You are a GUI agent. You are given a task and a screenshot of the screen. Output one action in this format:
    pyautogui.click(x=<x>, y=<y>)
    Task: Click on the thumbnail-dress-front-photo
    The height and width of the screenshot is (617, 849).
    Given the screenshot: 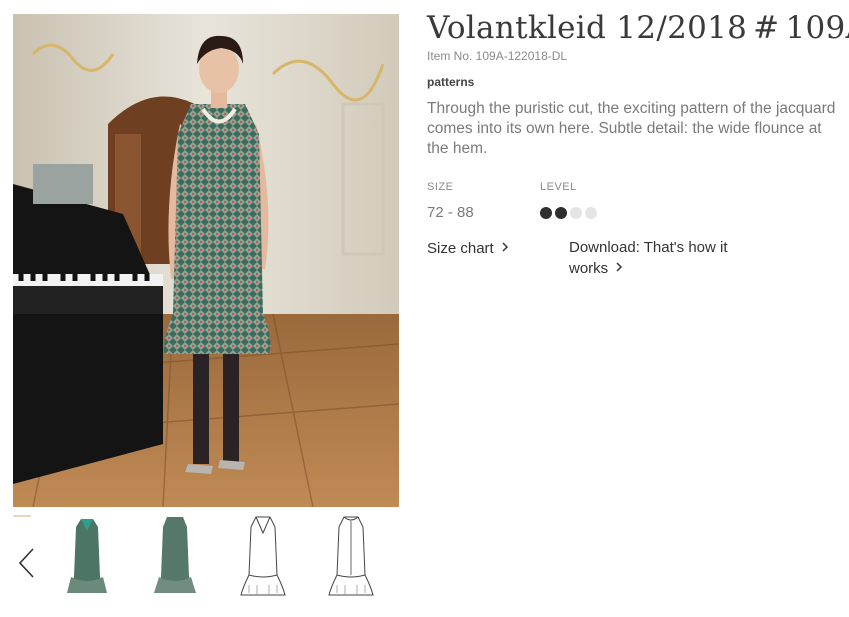 What is the action you would take?
    pyautogui.click(x=87, y=557)
    